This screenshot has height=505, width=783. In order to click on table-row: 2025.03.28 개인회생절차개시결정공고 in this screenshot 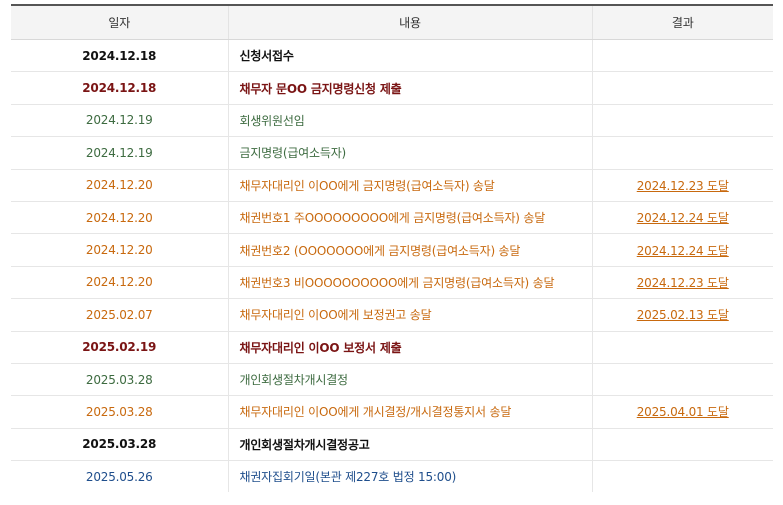, I will do `click(392, 445)`.